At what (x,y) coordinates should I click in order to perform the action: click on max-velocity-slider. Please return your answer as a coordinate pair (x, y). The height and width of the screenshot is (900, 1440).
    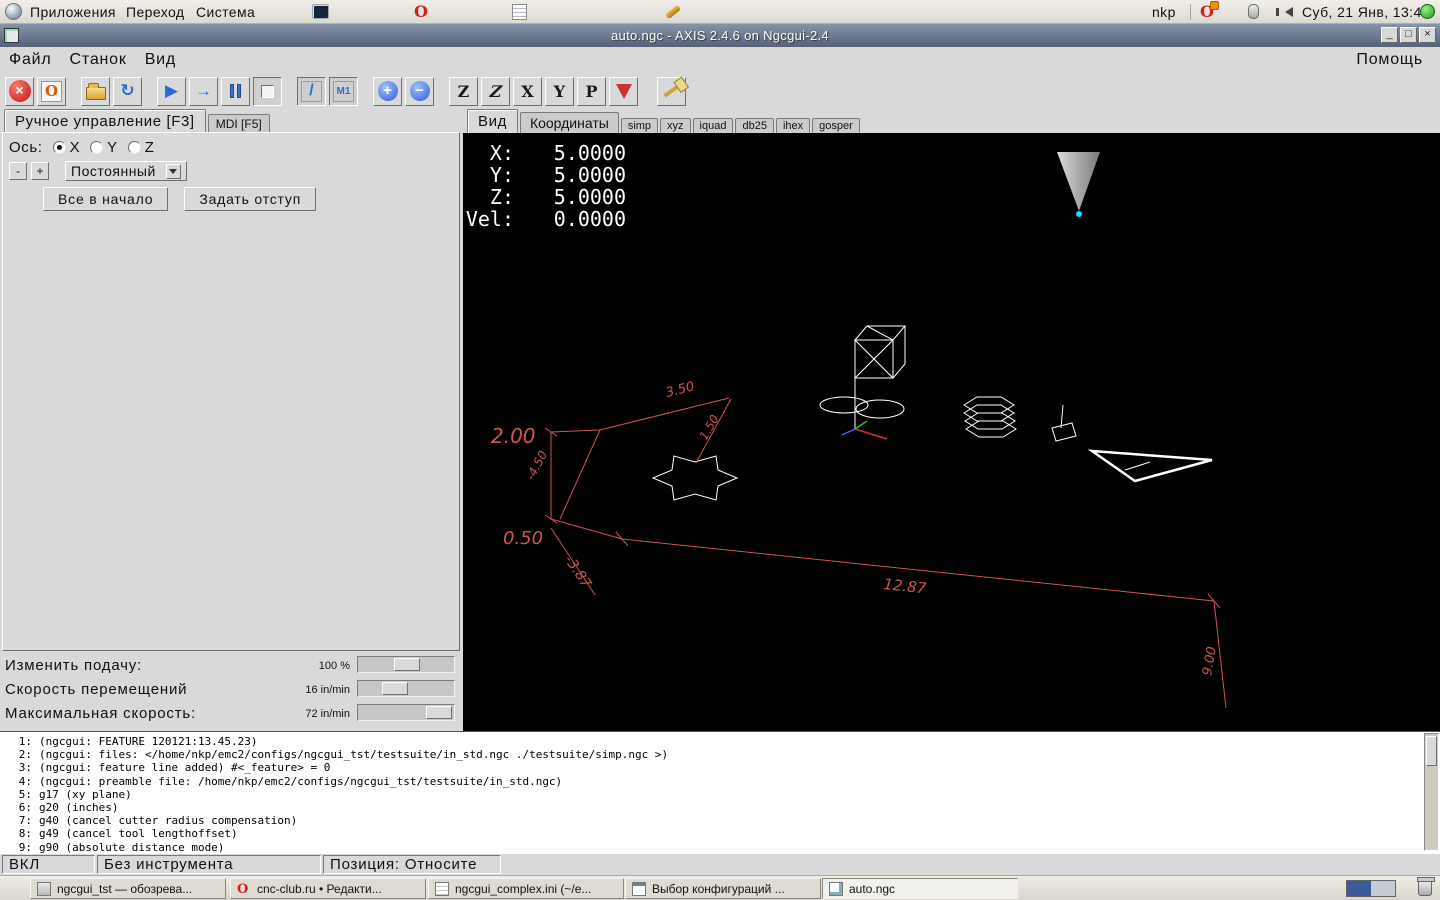
    Looking at the image, I should click on (406, 712).